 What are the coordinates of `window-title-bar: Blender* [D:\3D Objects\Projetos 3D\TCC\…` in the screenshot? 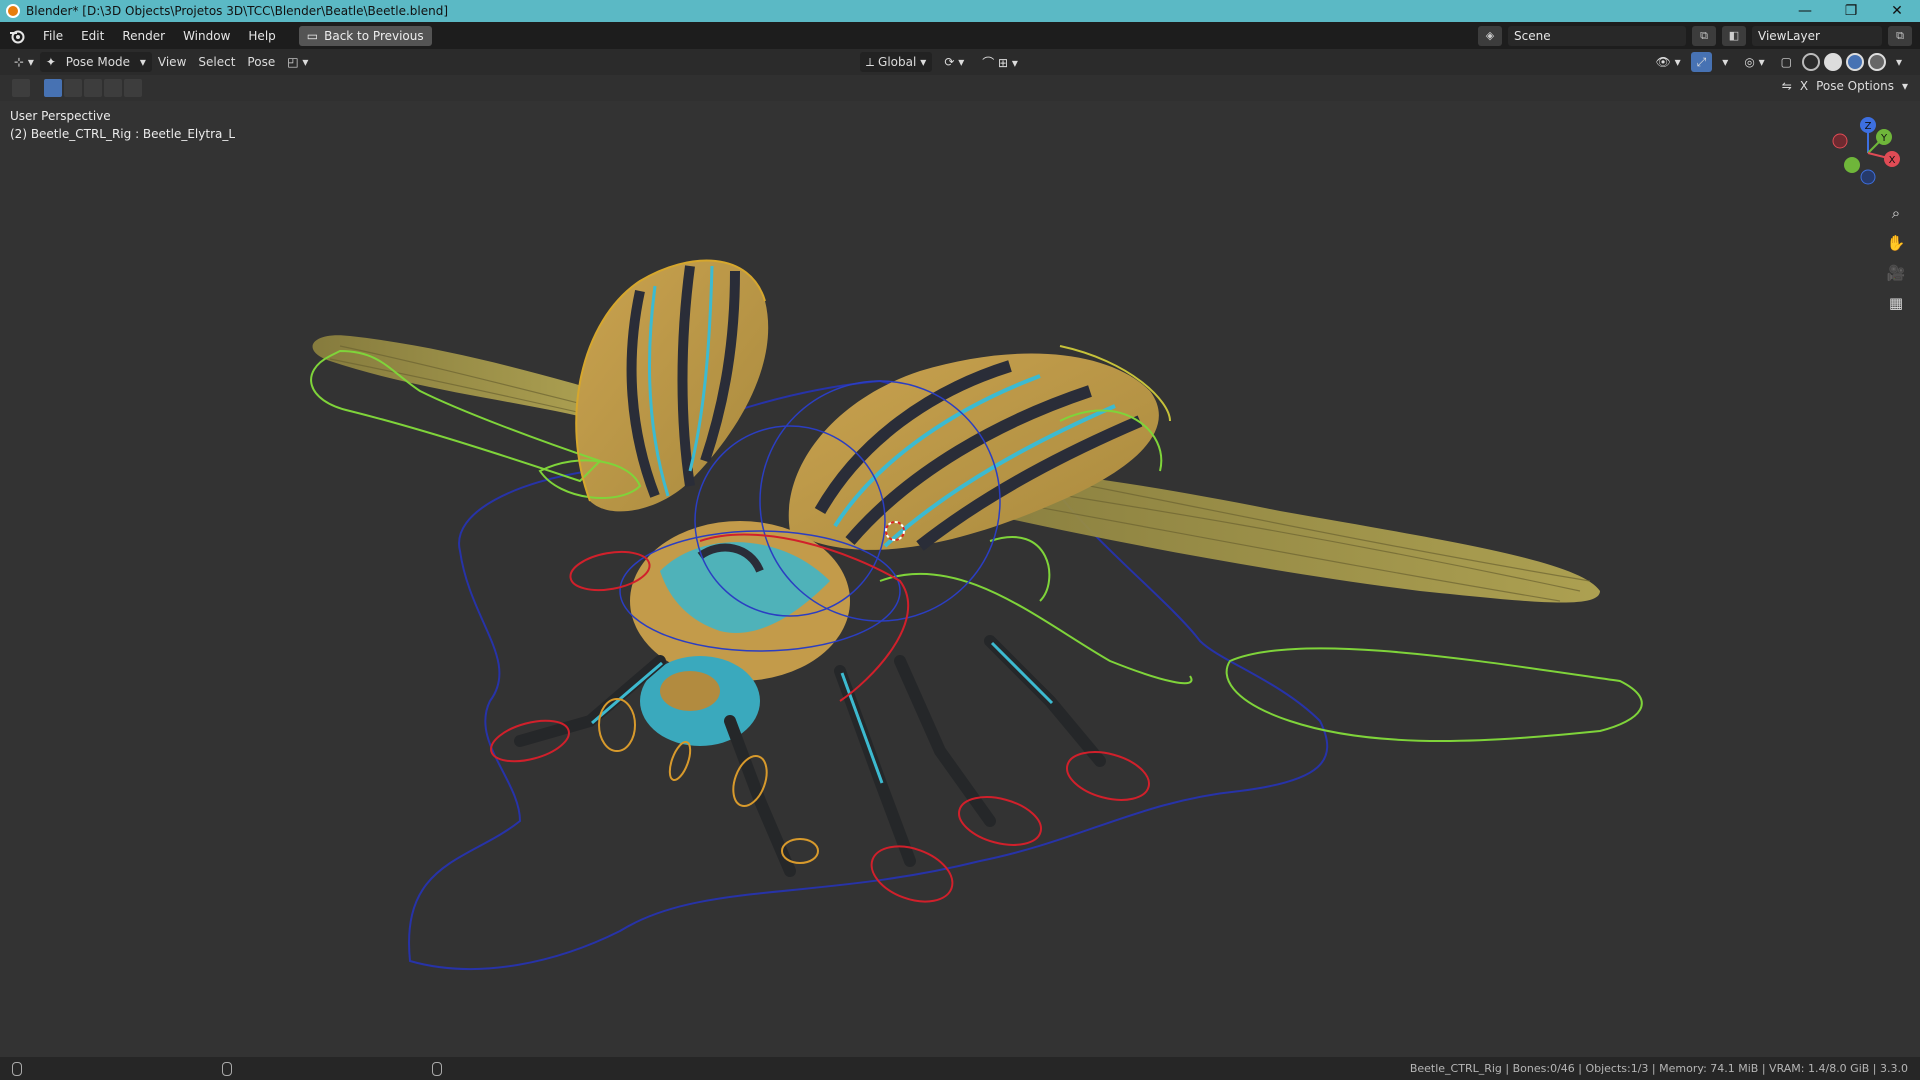 It's located at (960, 11).